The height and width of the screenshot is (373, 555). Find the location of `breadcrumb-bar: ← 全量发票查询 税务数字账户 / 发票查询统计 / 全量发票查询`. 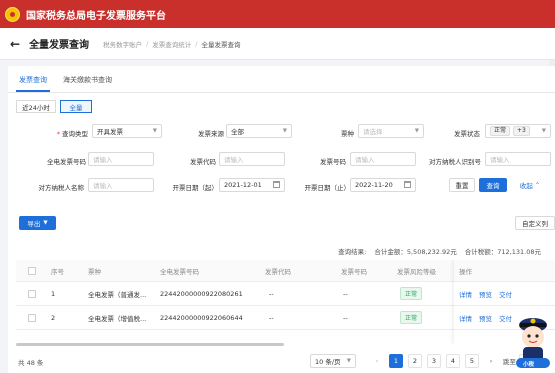

breadcrumb-bar: ← 全量发票查询 税务数字账户 / 发票查询统计 / 全量发票查询 is located at coordinates (277, 44).